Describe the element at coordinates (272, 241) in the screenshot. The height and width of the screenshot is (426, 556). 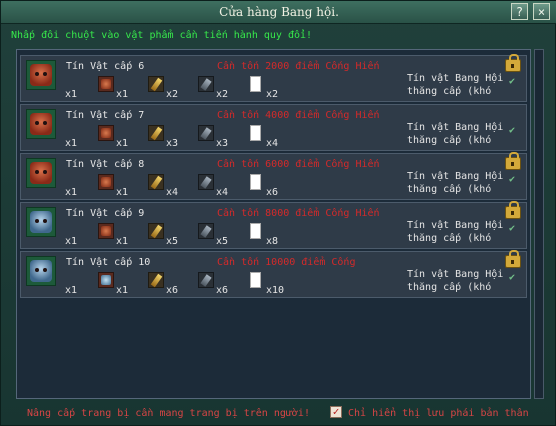
I see `material-quantity: x8` at that location.